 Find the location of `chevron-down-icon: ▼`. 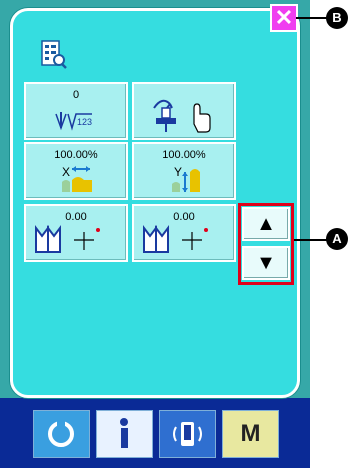

chevron-down-icon: ▼ is located at coordinates (266, 263).